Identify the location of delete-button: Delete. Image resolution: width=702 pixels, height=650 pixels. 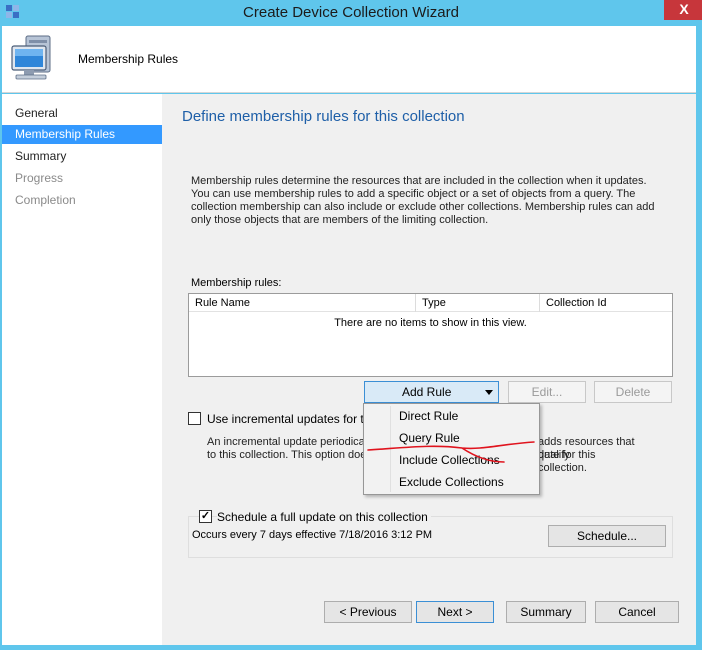
(633, 392).